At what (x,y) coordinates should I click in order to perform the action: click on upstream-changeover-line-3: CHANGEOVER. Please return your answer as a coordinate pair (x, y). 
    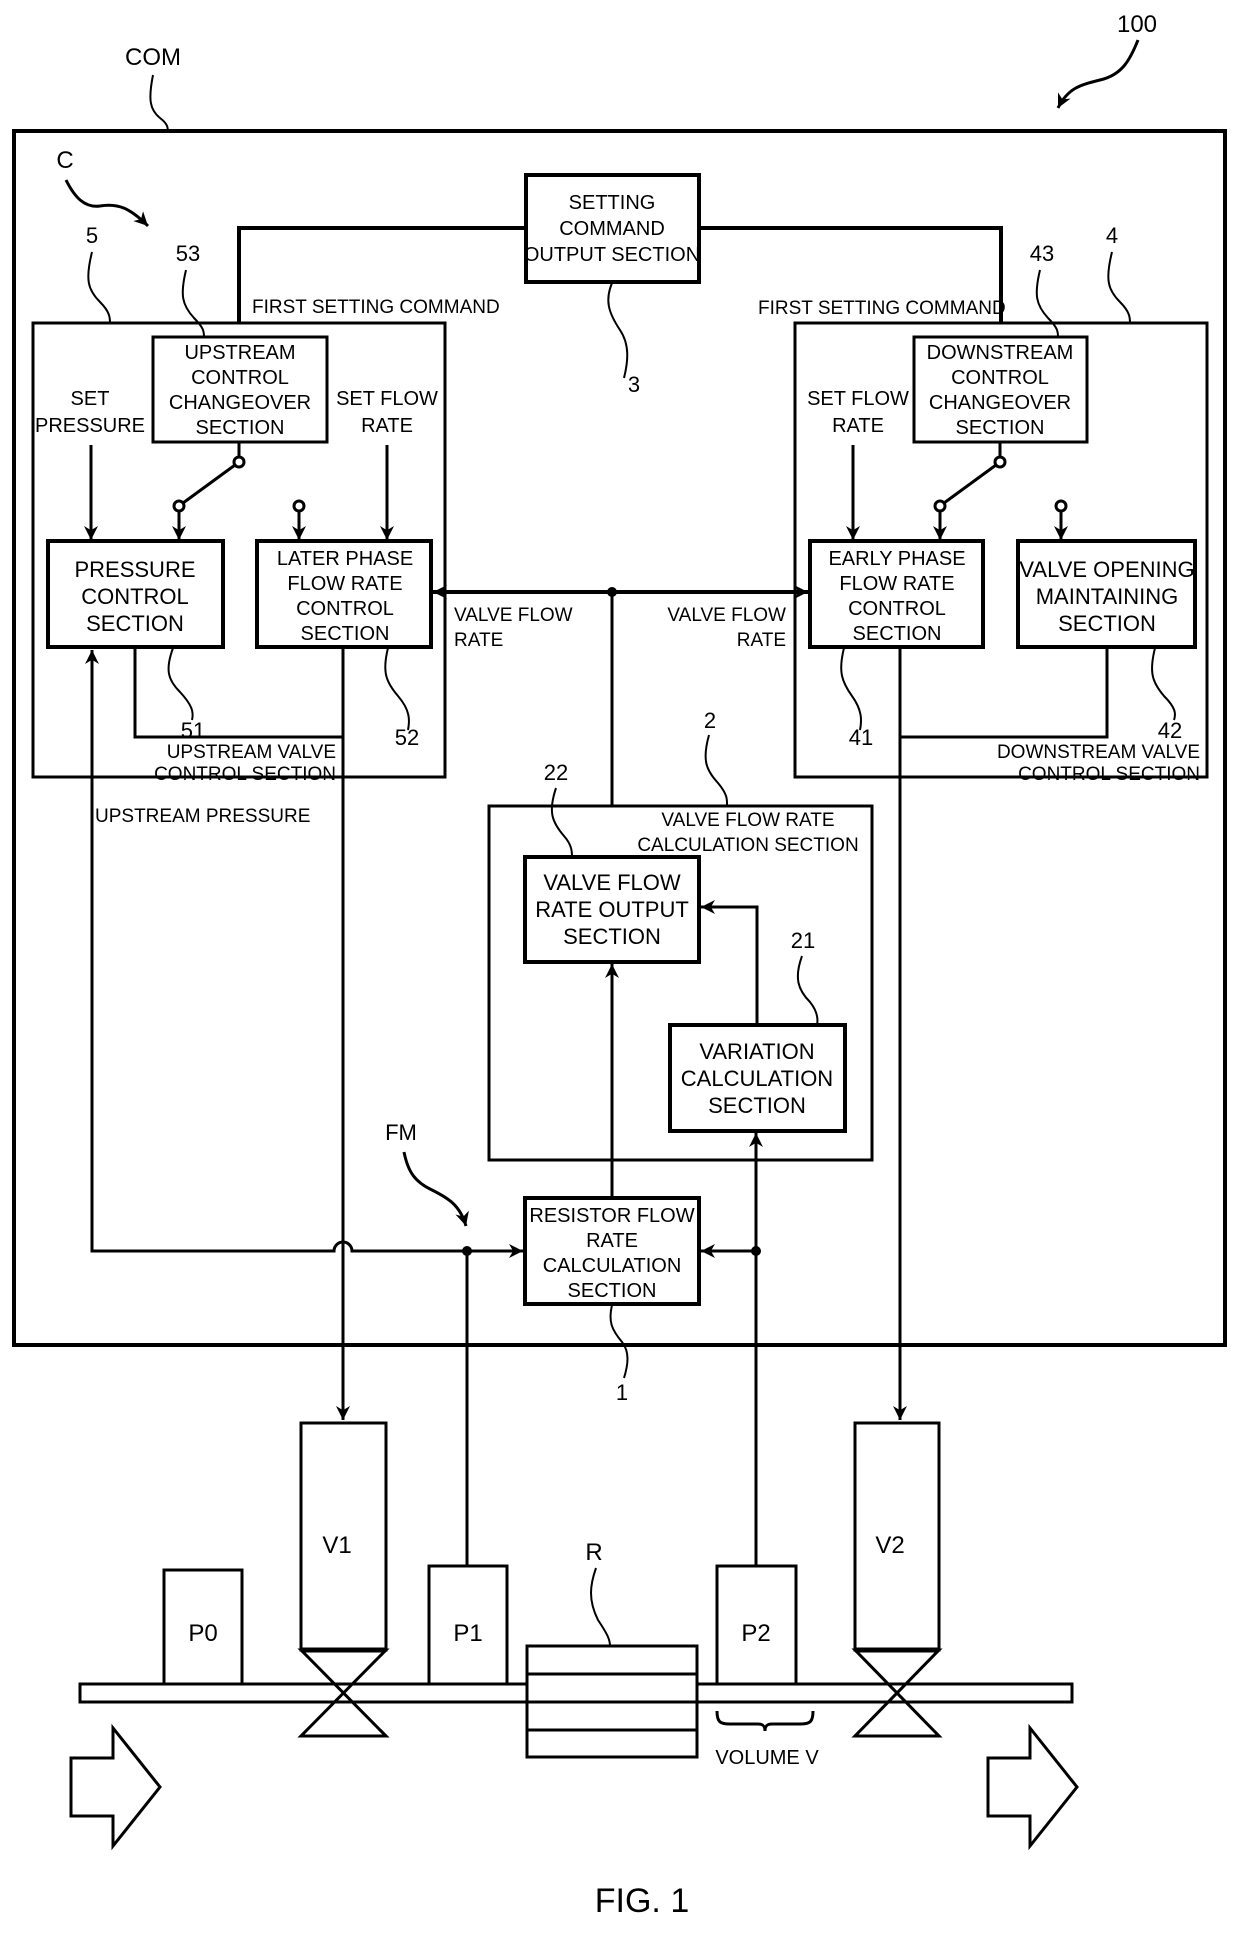
    Looking at the image, I should click on (240, 403).